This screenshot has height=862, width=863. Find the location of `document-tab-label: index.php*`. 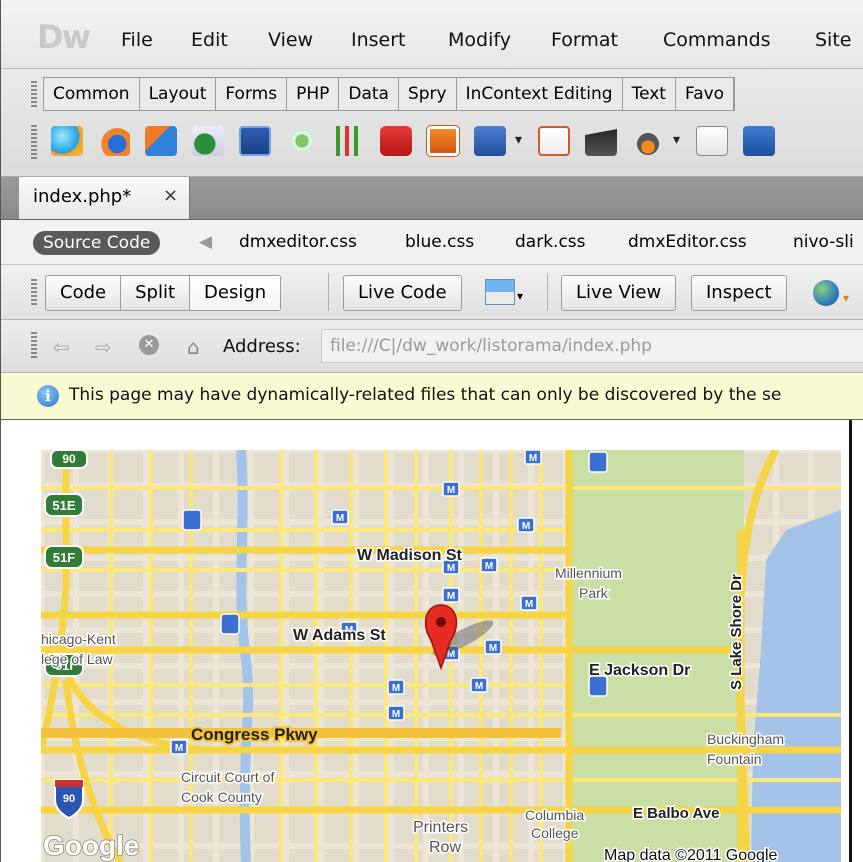

document-tab-label: index.php* is located at coordinates (82, 196).